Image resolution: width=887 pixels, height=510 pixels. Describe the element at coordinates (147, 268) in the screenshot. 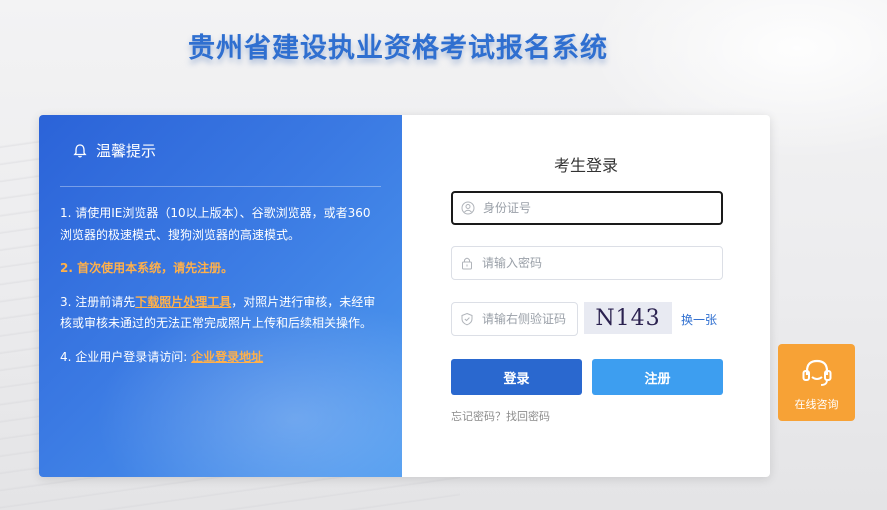

I see `tip-item-2: 2. 首次使用本系统，请先注册。` at that location.